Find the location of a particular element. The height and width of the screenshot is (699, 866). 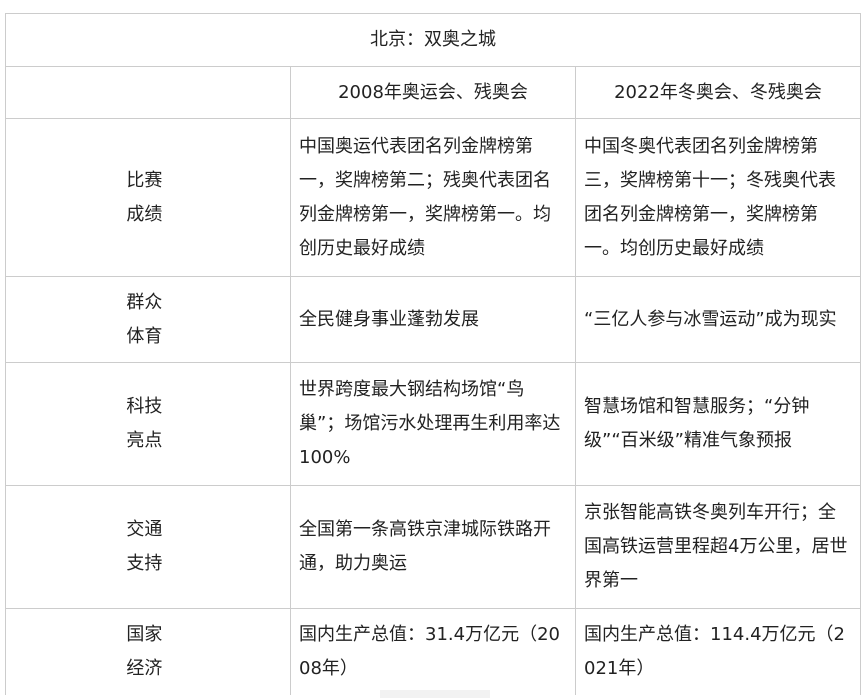

cell-2022: 京张智能高铁冬奥列车开行；全国高铁运营里程超4万公里，居世界第一 is located at coordinates (718, 547).